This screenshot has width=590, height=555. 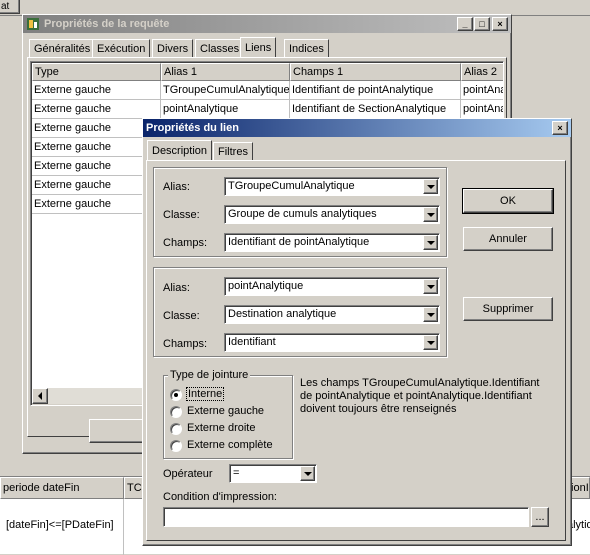 What do you see at coordinates (40, 396) in the screenshot?
I see `scroll-left-icon` at bounding box center [40, 396].